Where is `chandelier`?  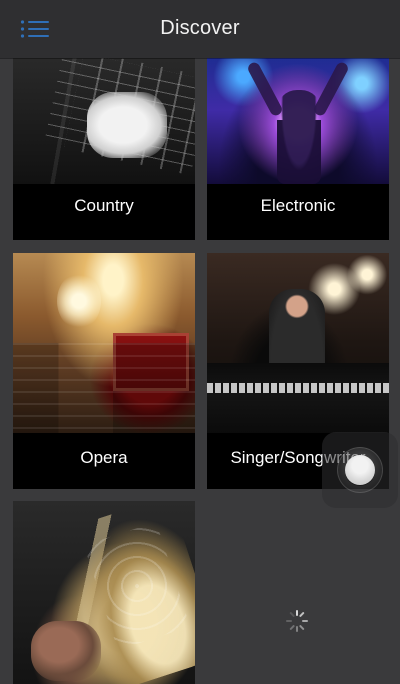 chandelier is located at coordinates (79, 301).